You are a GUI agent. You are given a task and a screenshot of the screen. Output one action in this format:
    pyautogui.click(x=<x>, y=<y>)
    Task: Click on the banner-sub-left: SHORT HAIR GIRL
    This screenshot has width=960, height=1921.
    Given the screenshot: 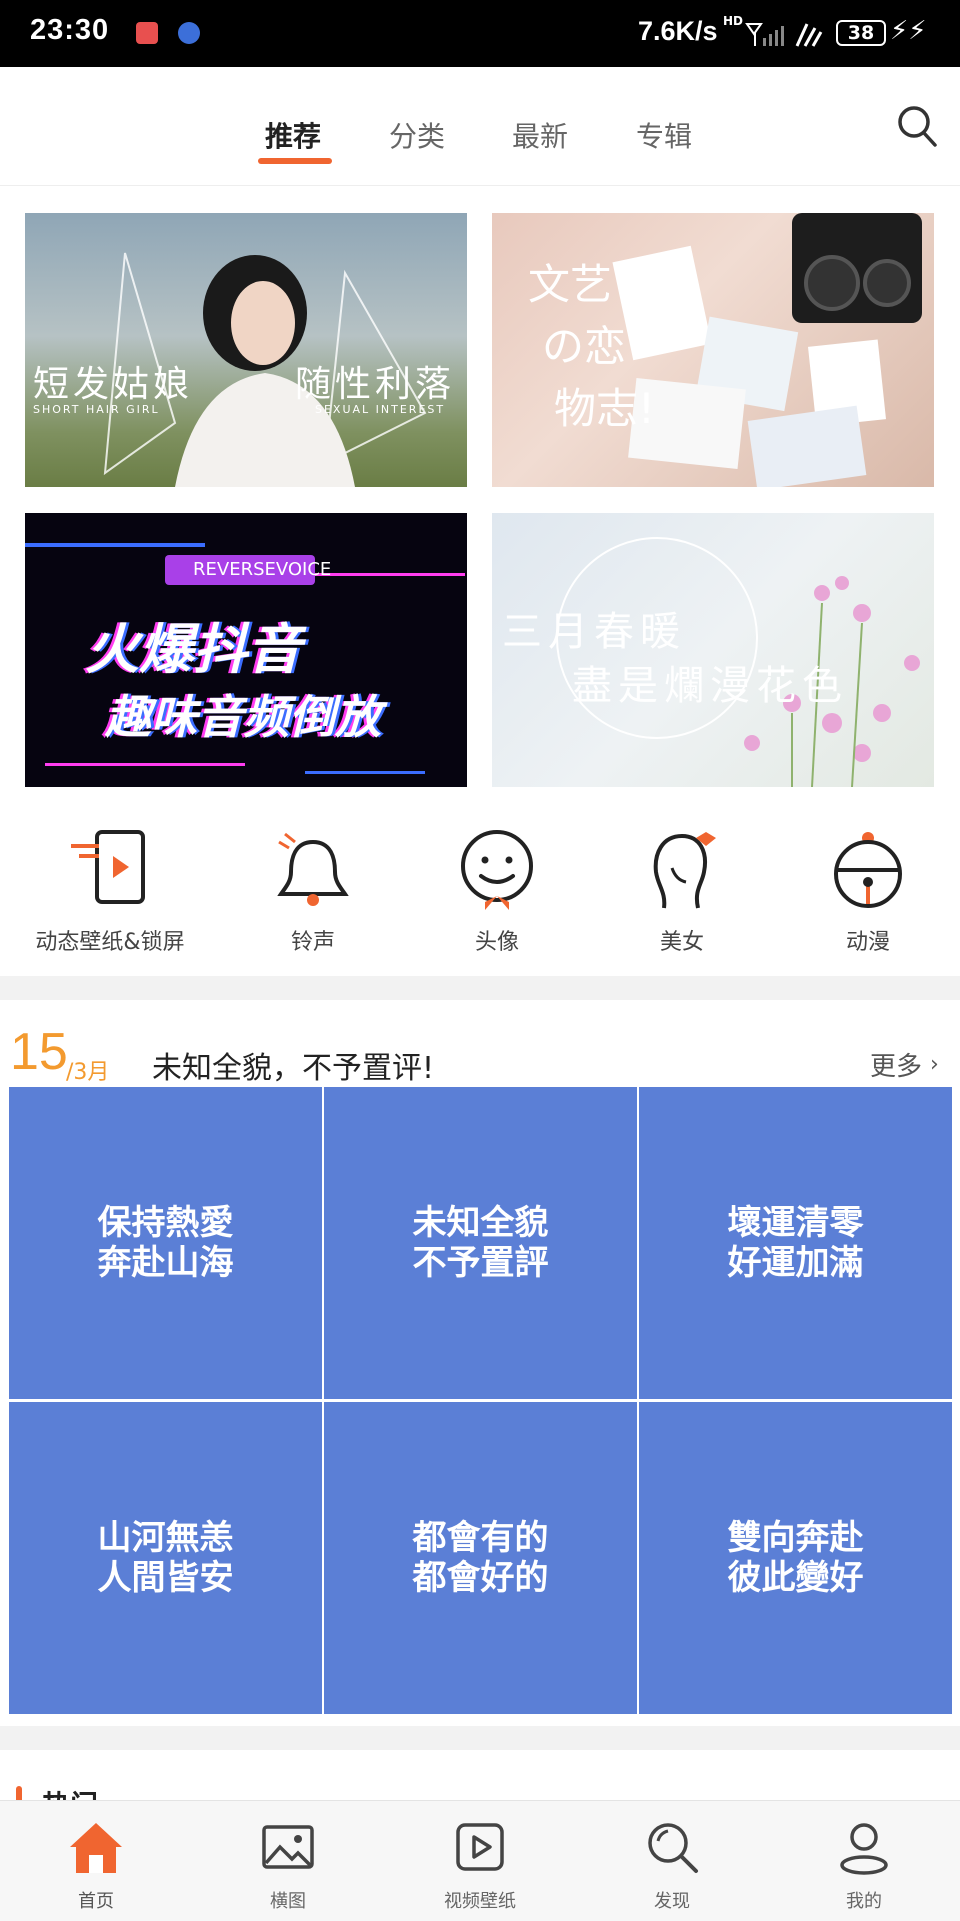 What is the action you would take?
    pyautogui.click(x=96, y=409)
    